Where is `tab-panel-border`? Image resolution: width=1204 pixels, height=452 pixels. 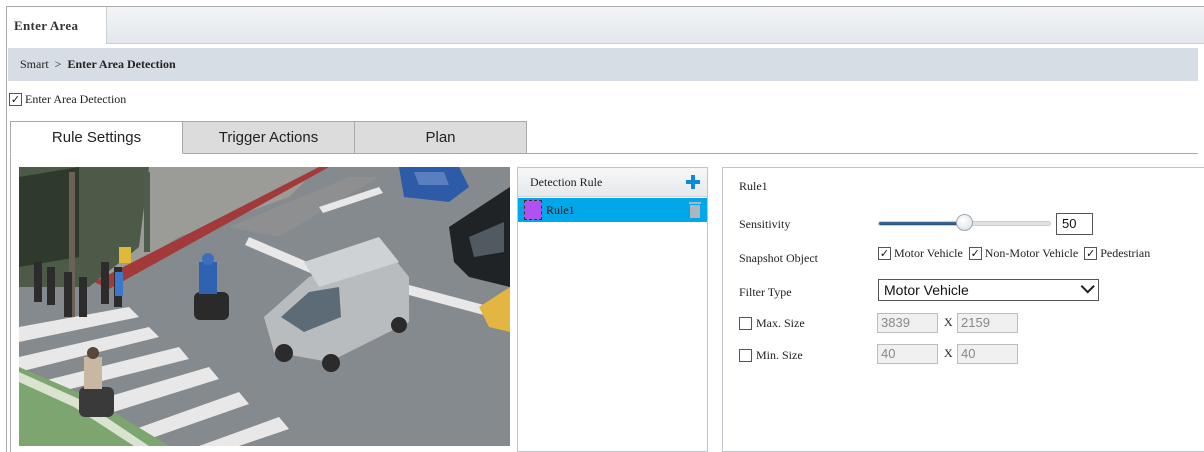 tab-panel-border is located at coordinates (604, 153).